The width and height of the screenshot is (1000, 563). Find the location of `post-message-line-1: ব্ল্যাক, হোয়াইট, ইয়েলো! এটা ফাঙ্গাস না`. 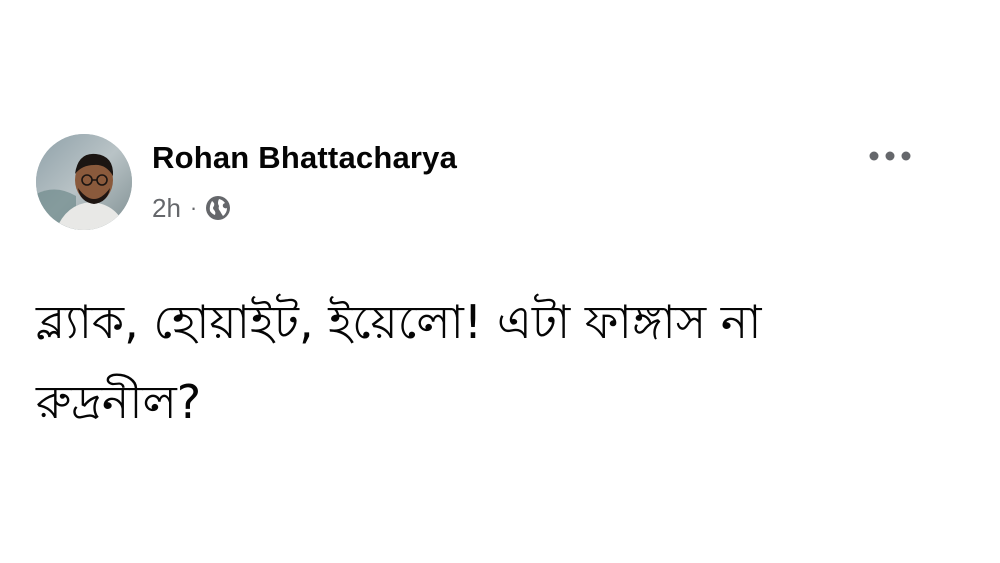

post-message-line-1: ব্ল্যাক, হোয়াইট, ইয়েলো! এটা ফাঙ্গাস না is located at coordinates (399, 322).